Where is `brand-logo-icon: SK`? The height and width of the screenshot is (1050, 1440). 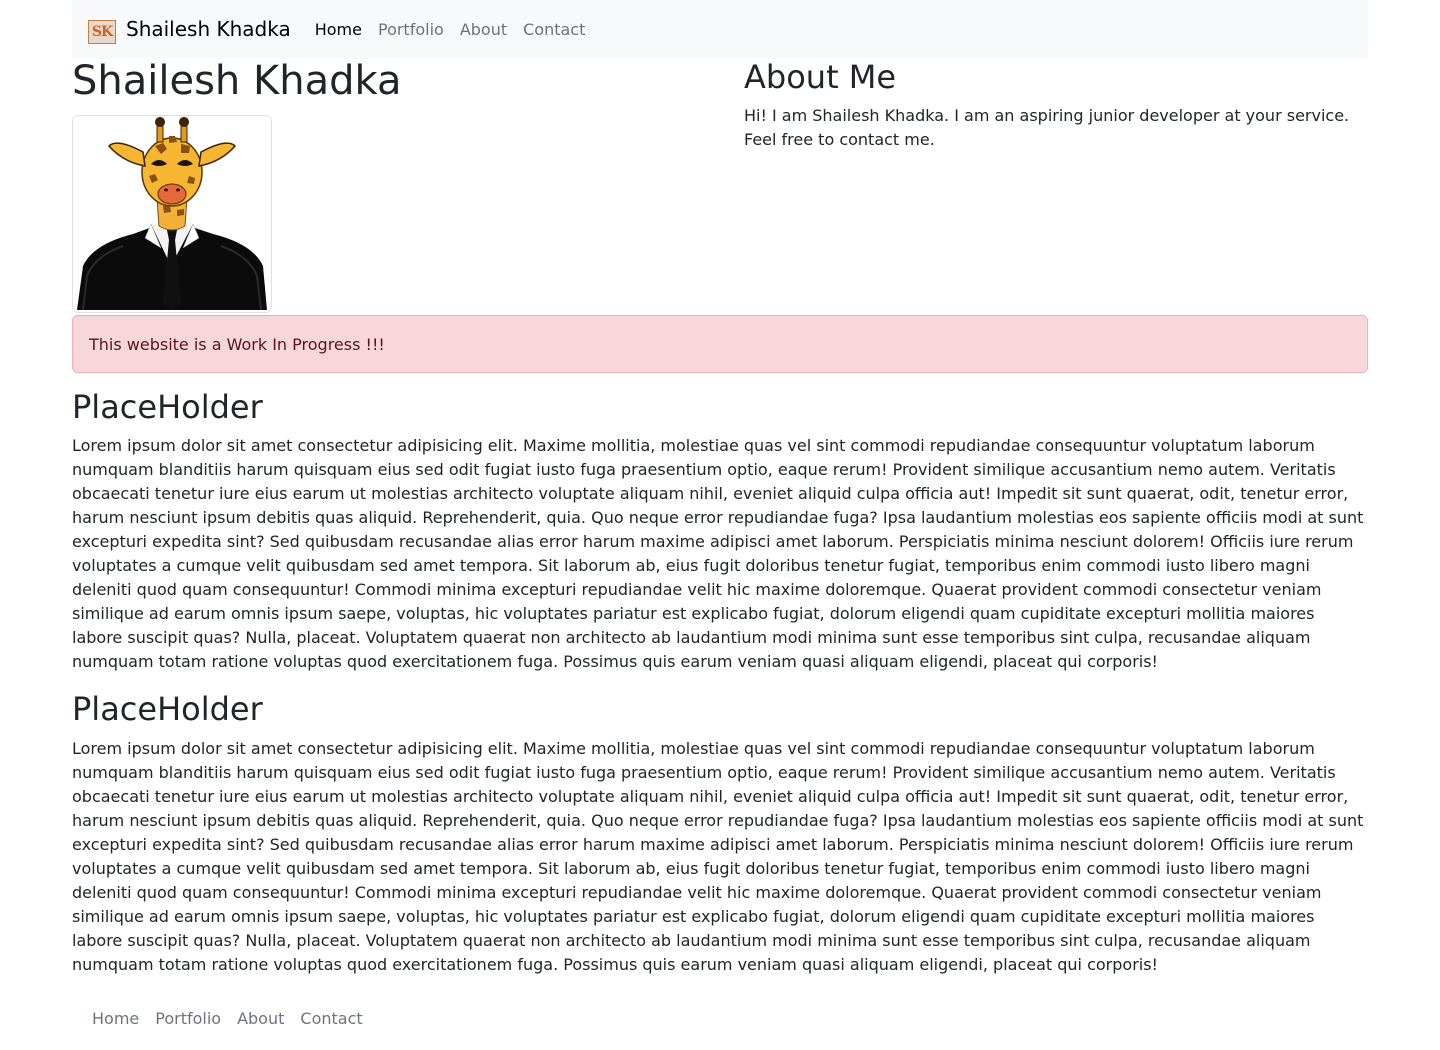
brand-logo-icon: SK is located at coordinates (102, 31).